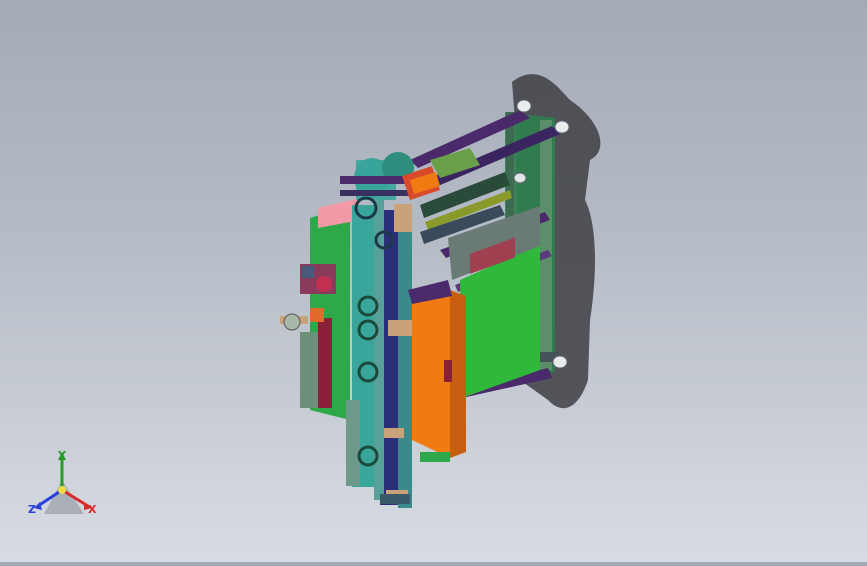  What do you see at coordinates (318, 279) in the screenshot?
I see `sensor-box` at bounding box center [318, 279].